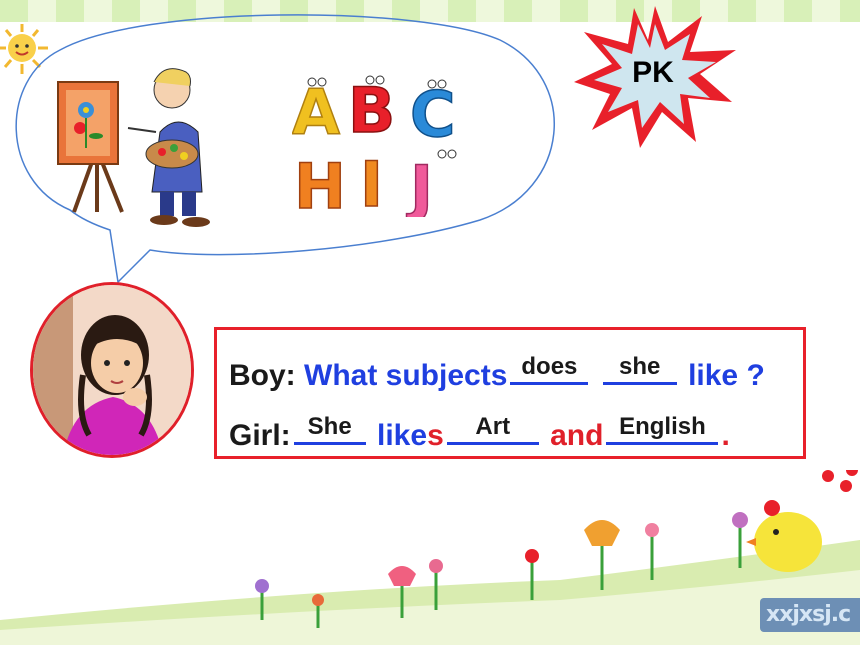 This screenshot has width=860, height=645. I want to click on abc-hij-letters-picture: A B C H I J, so click(374, 145).